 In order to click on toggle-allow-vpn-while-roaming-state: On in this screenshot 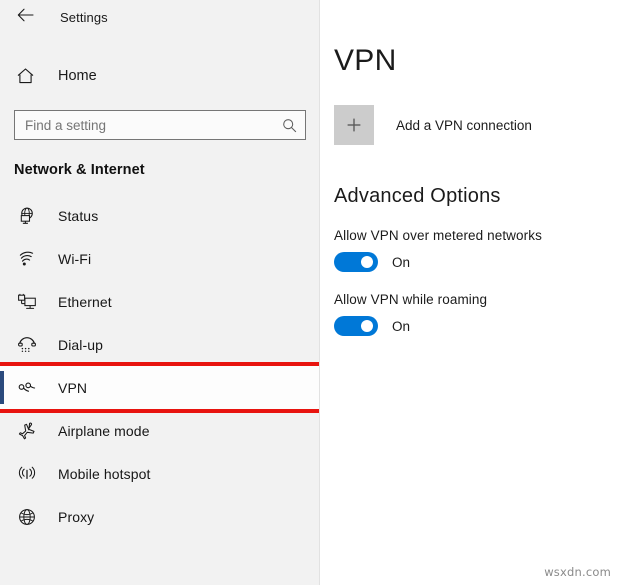, I will do `click(401, 326)`.